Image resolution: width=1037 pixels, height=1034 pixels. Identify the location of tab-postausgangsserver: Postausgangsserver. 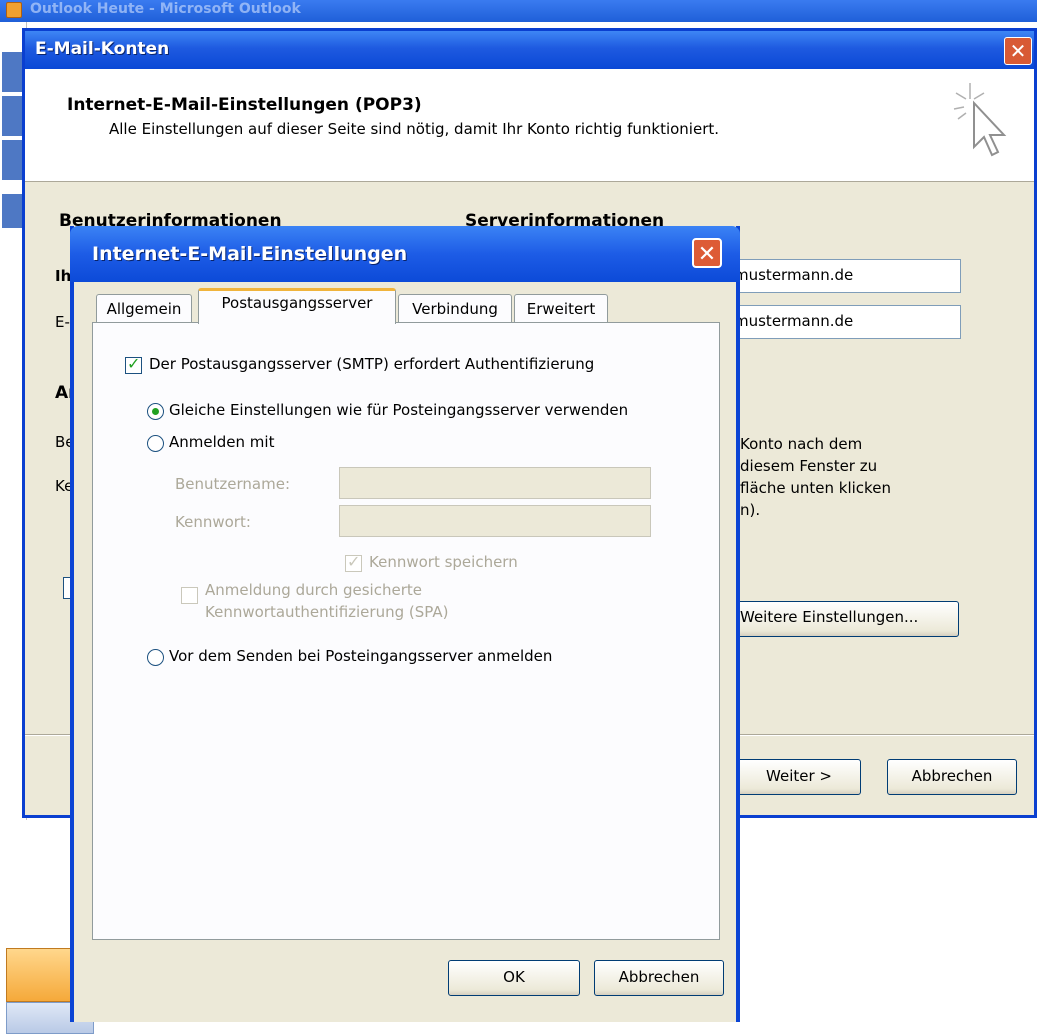
(297, 306).